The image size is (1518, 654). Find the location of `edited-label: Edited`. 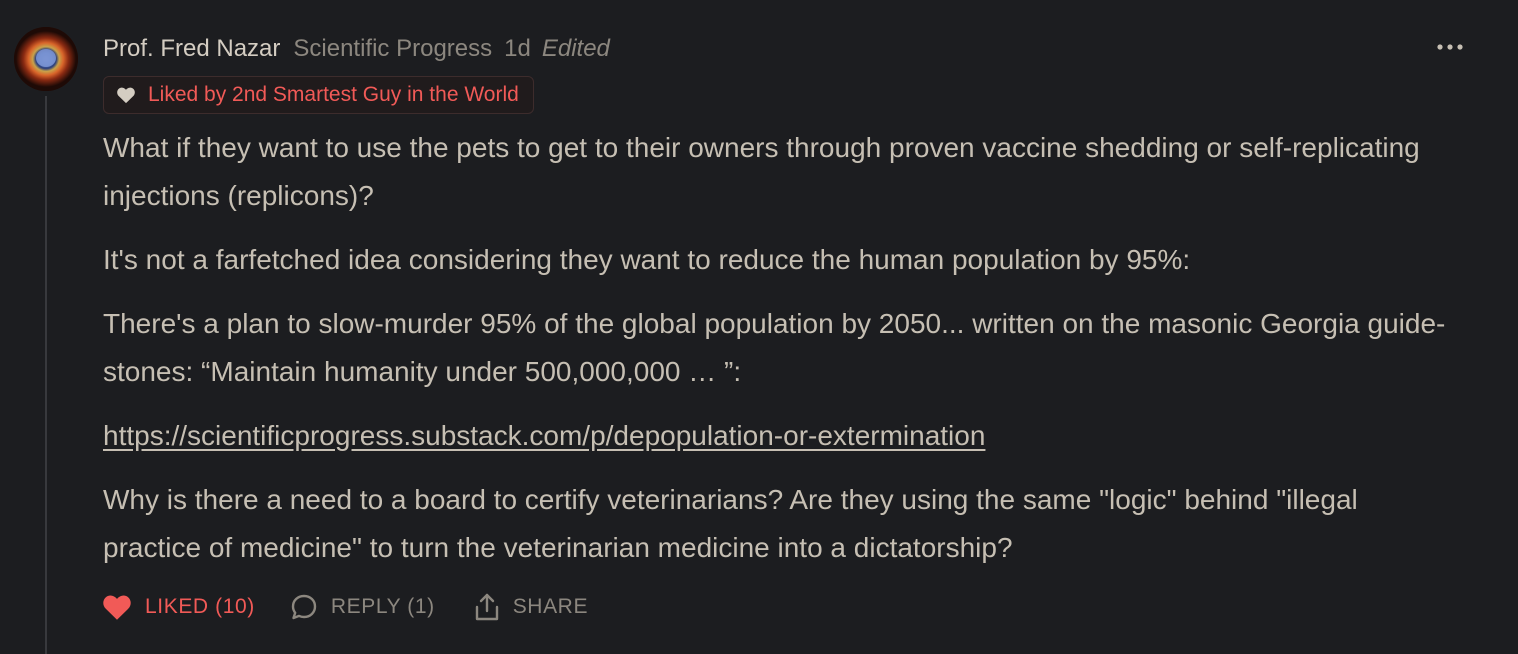

edited-label: Edited is located at coordinates (575, 48).